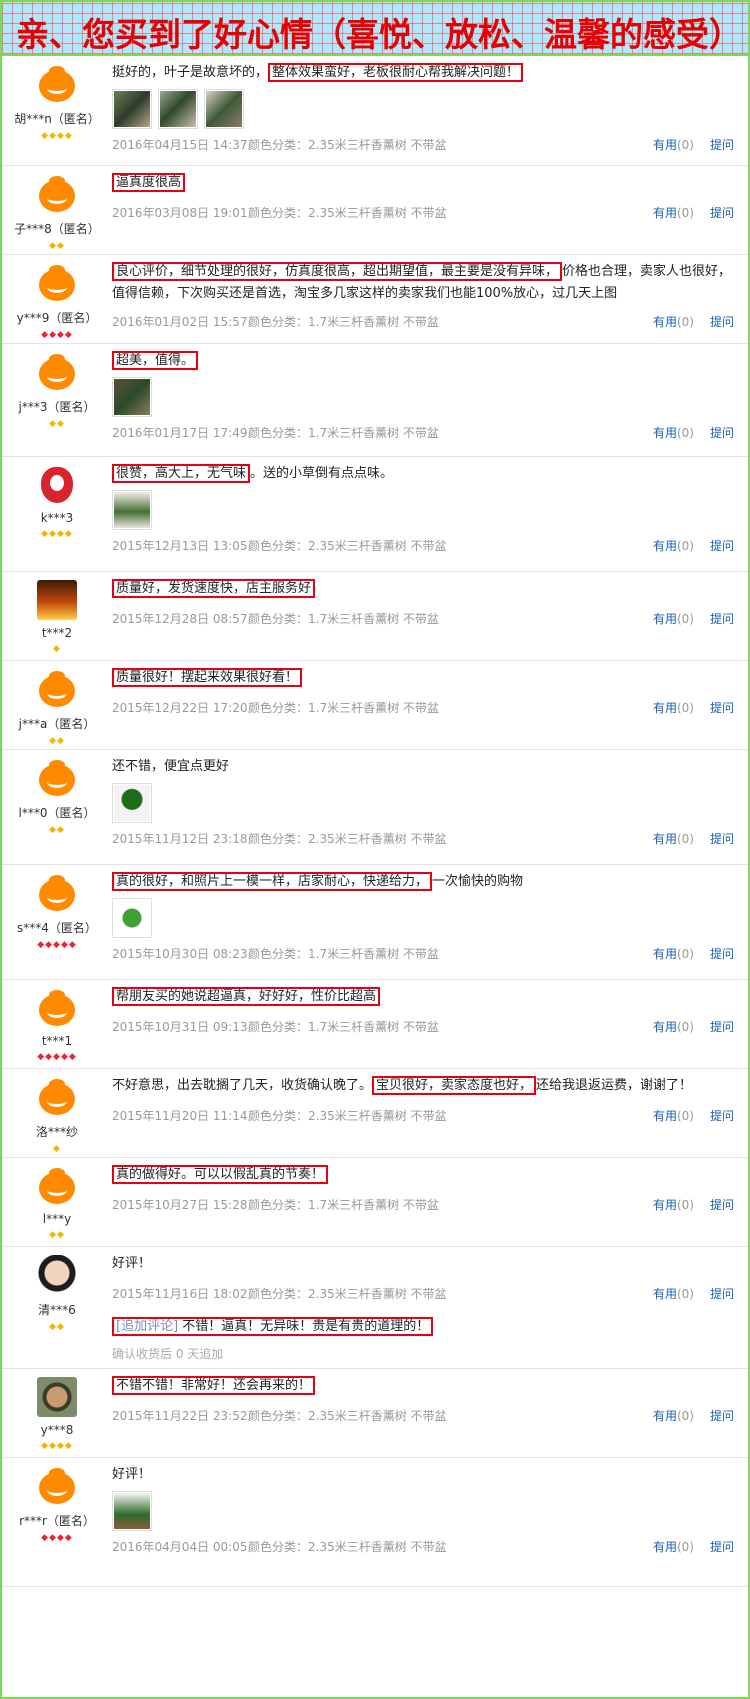  Describe the element at coordinates (57, 1309) in the screenshot. I see `reviewer-name: 清***6` at that location.